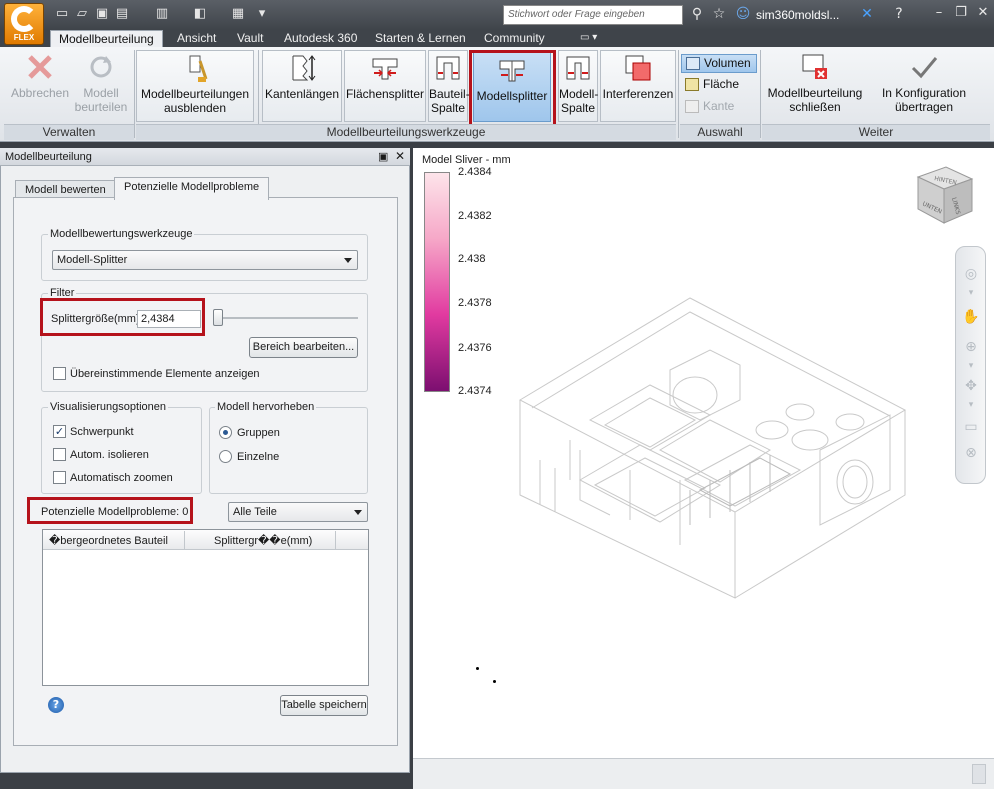 This screenshot has width=994, height=789. Describe the element at coordinates (693, 63) in the screenshot. I see `volume-icon` at that location.